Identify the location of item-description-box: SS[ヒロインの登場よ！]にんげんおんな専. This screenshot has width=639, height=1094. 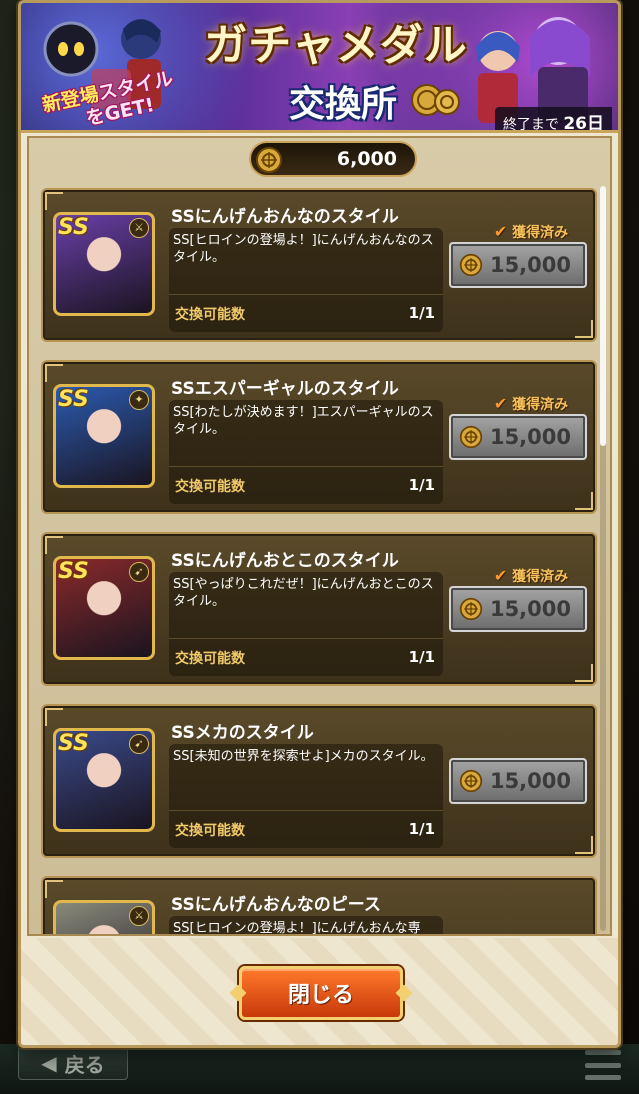
(306, 926).